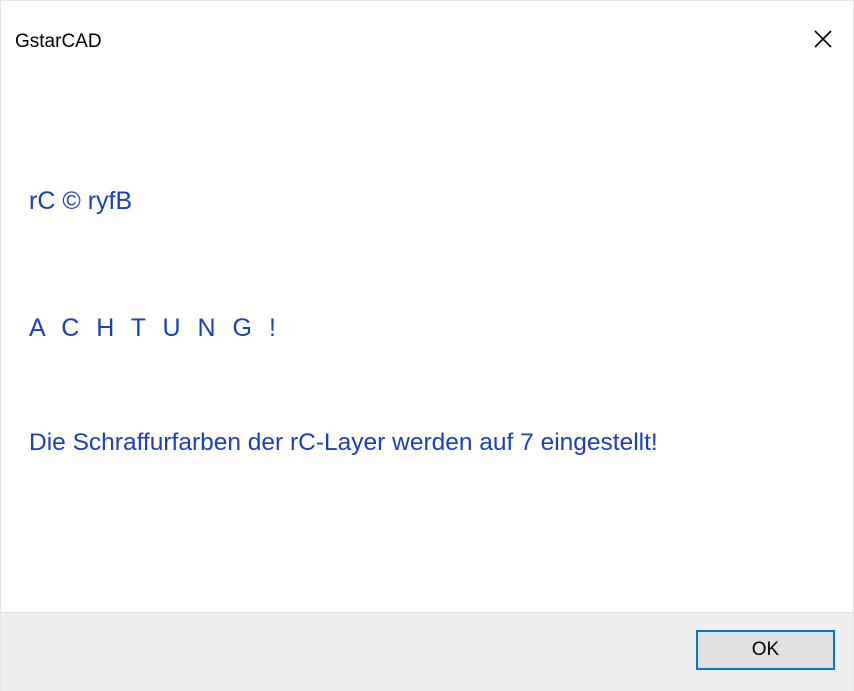 The height and width of the screenshot is (691, 854). I want to click on message-warning-heading: A C H T U N G !, so click(155, 328).